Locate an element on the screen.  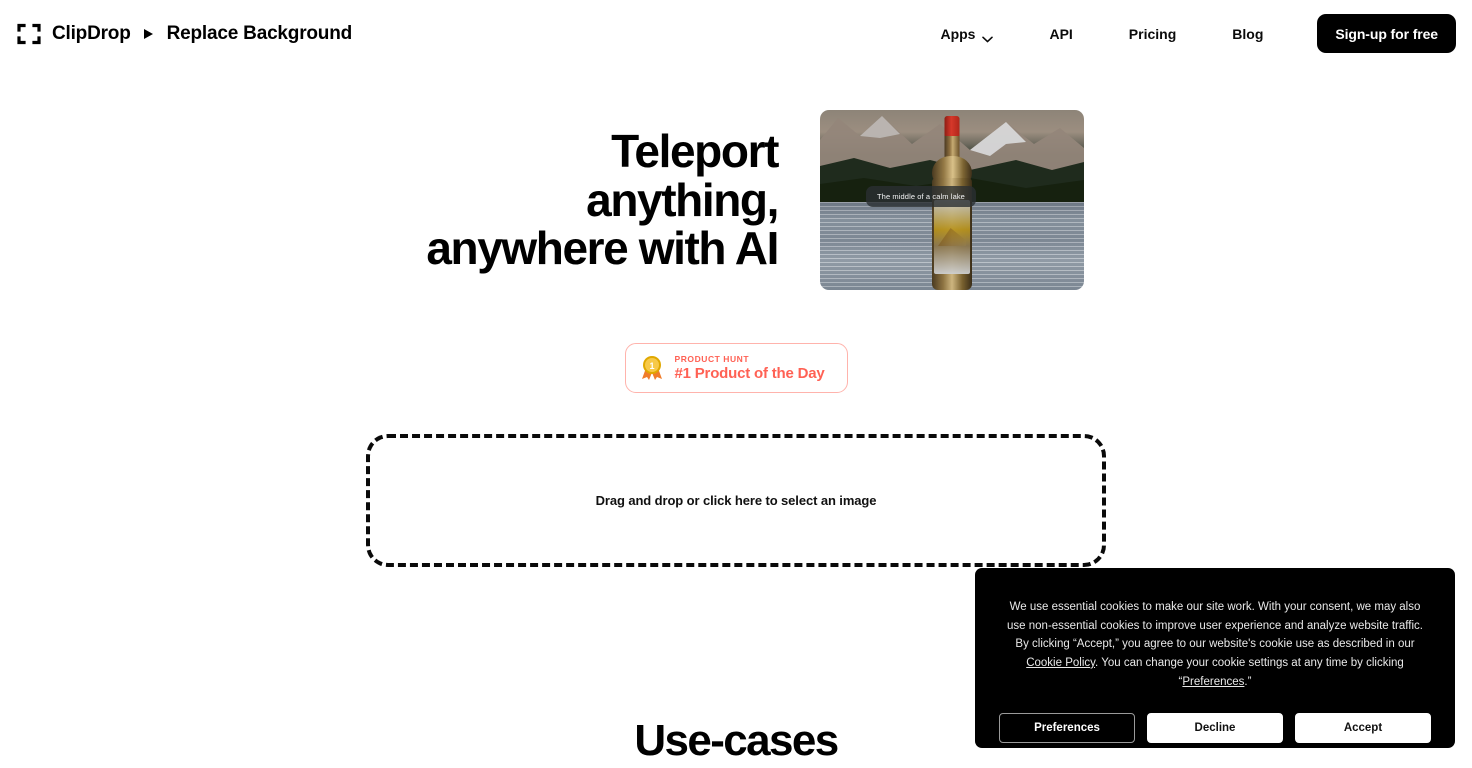
hero-headline-line-1: Teleport is located at coordinates (695, 150).